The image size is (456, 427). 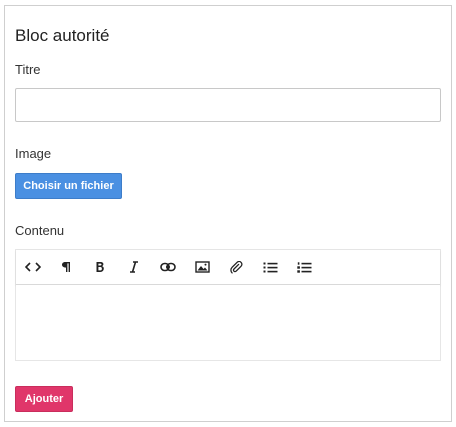 What do you see at coordinates (270, 267) in the screenshot?
I see `bullet-list-icon` at bounding box center [270, 267].